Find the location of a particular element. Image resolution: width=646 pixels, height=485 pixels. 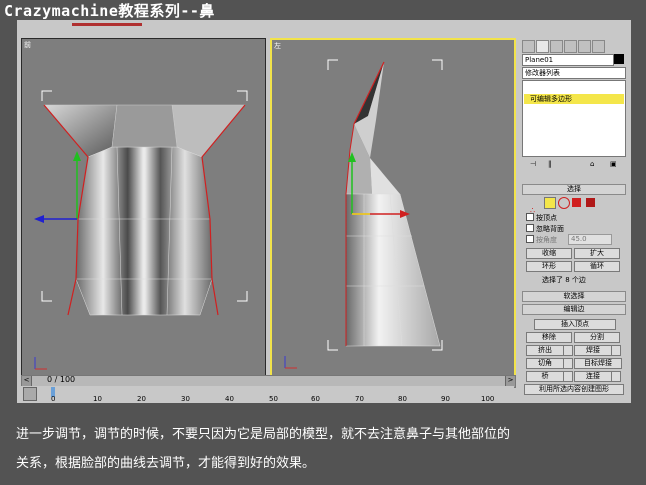

chamfer-button: 切角 is located at coordinates (545, 363).